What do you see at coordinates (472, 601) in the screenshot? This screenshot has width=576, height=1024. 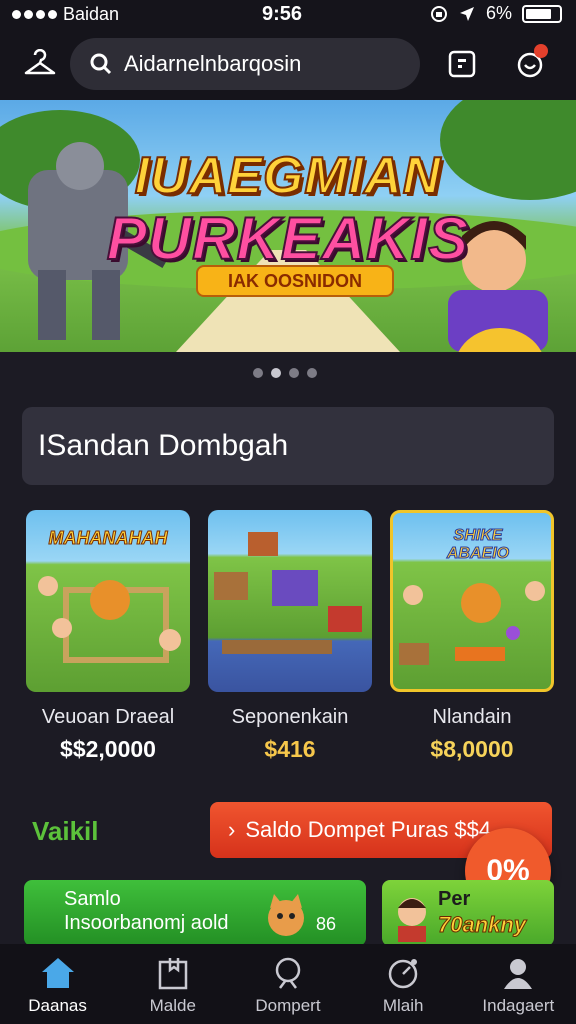 I see `game-thumbnail: SHIKE ABAEIO` at bounding box center [472, 601].